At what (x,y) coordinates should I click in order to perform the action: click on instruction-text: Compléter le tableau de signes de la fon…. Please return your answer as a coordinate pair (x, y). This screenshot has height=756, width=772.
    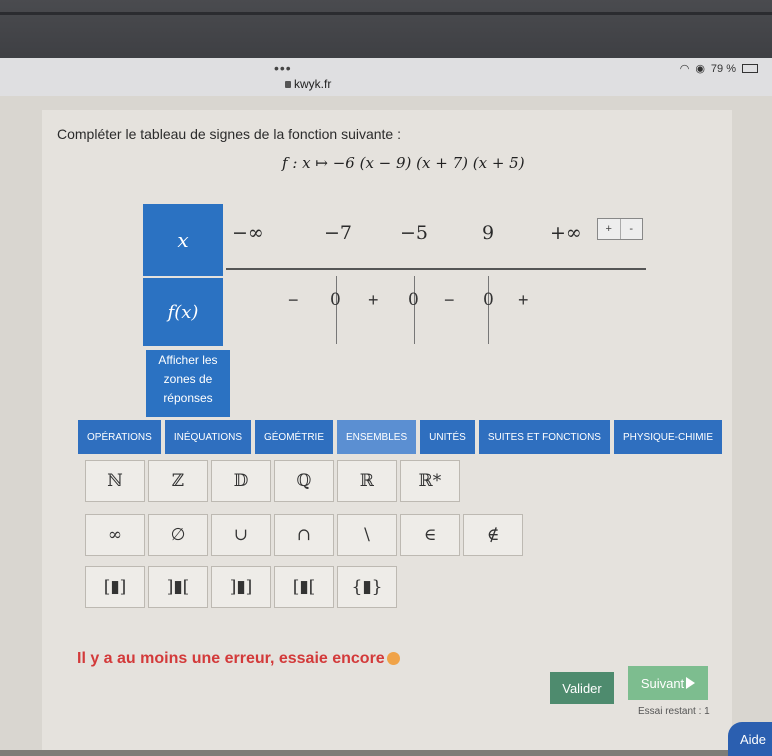
    Looking at the image, I should click on (229, 134).